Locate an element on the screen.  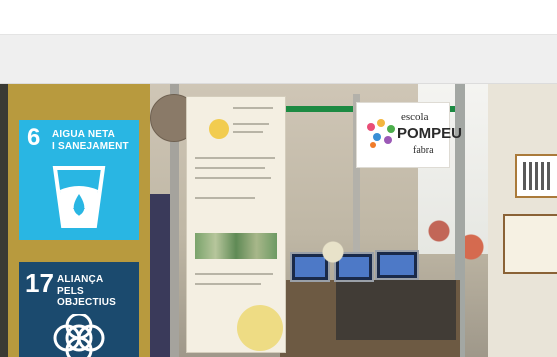
logo-text-main: POMPEU is located at coordinates (430, 133).